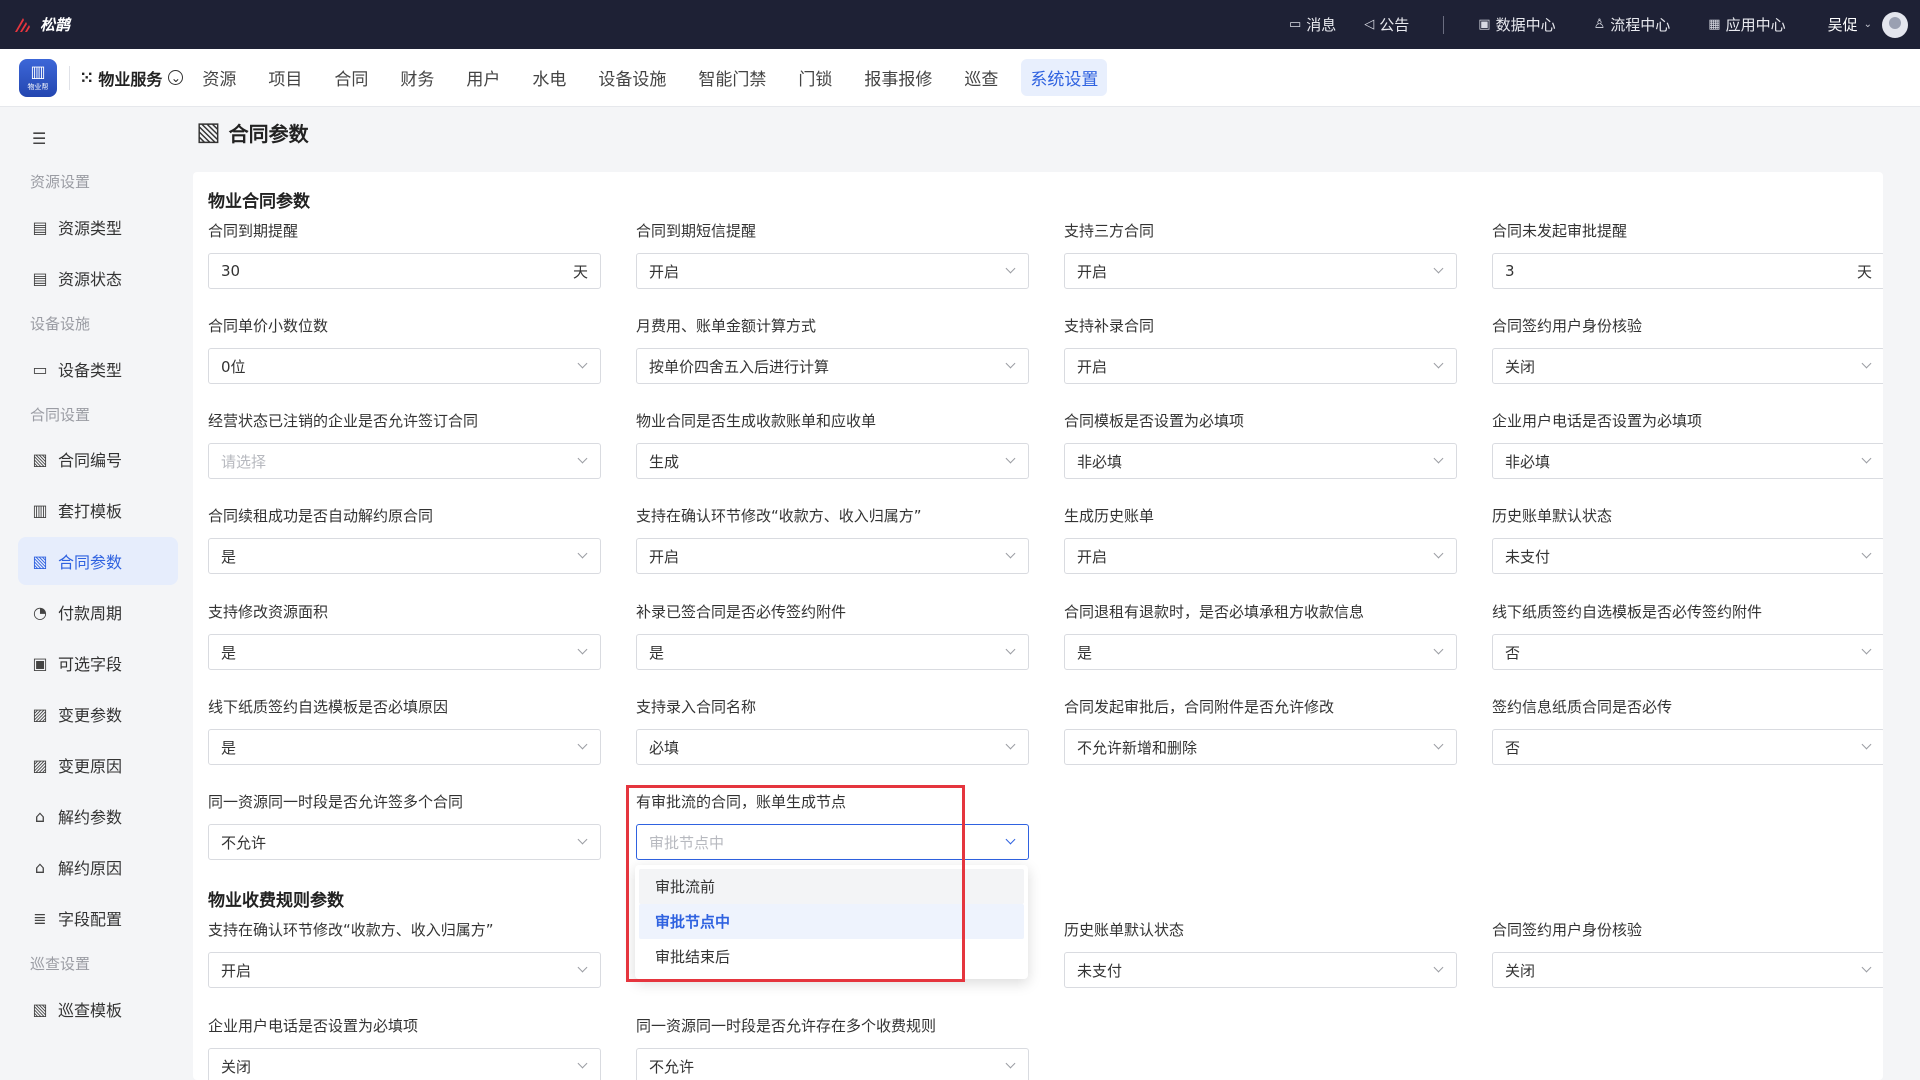 The height and width of the screenshot is (1080, 1920). I want to click on field-edit-payee: 支持在确认环节修改“收款方、收入归属方” 开启, so click(832, 539).